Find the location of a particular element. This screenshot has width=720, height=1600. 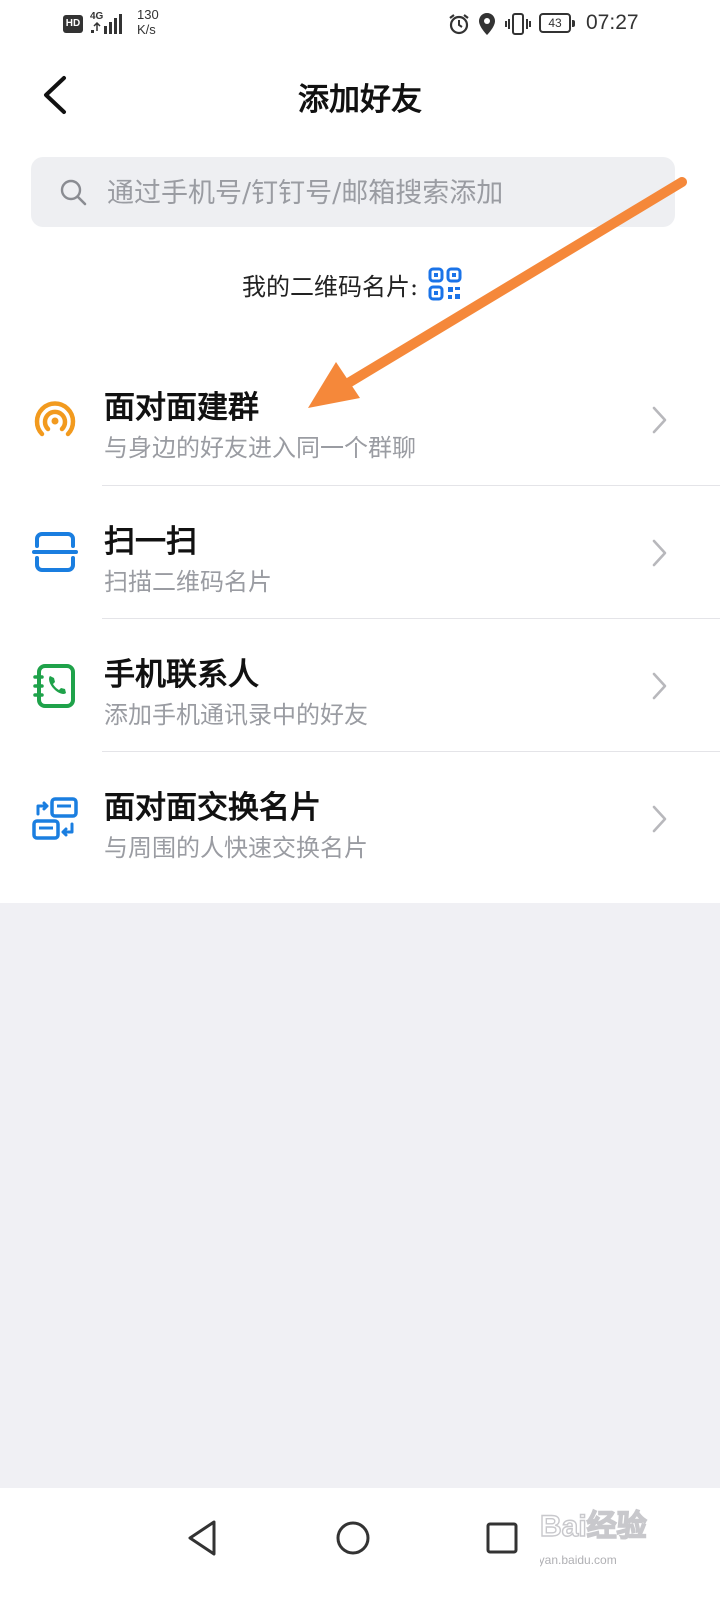

broadcast-icon is located at coordinates (55, 419).